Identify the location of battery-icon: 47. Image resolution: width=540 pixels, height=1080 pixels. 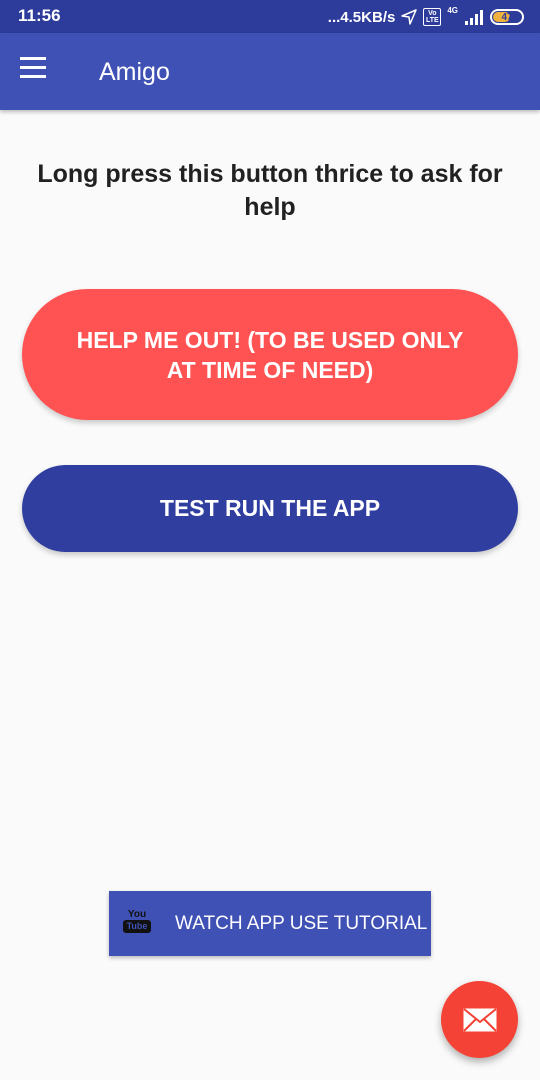
(507, 17).